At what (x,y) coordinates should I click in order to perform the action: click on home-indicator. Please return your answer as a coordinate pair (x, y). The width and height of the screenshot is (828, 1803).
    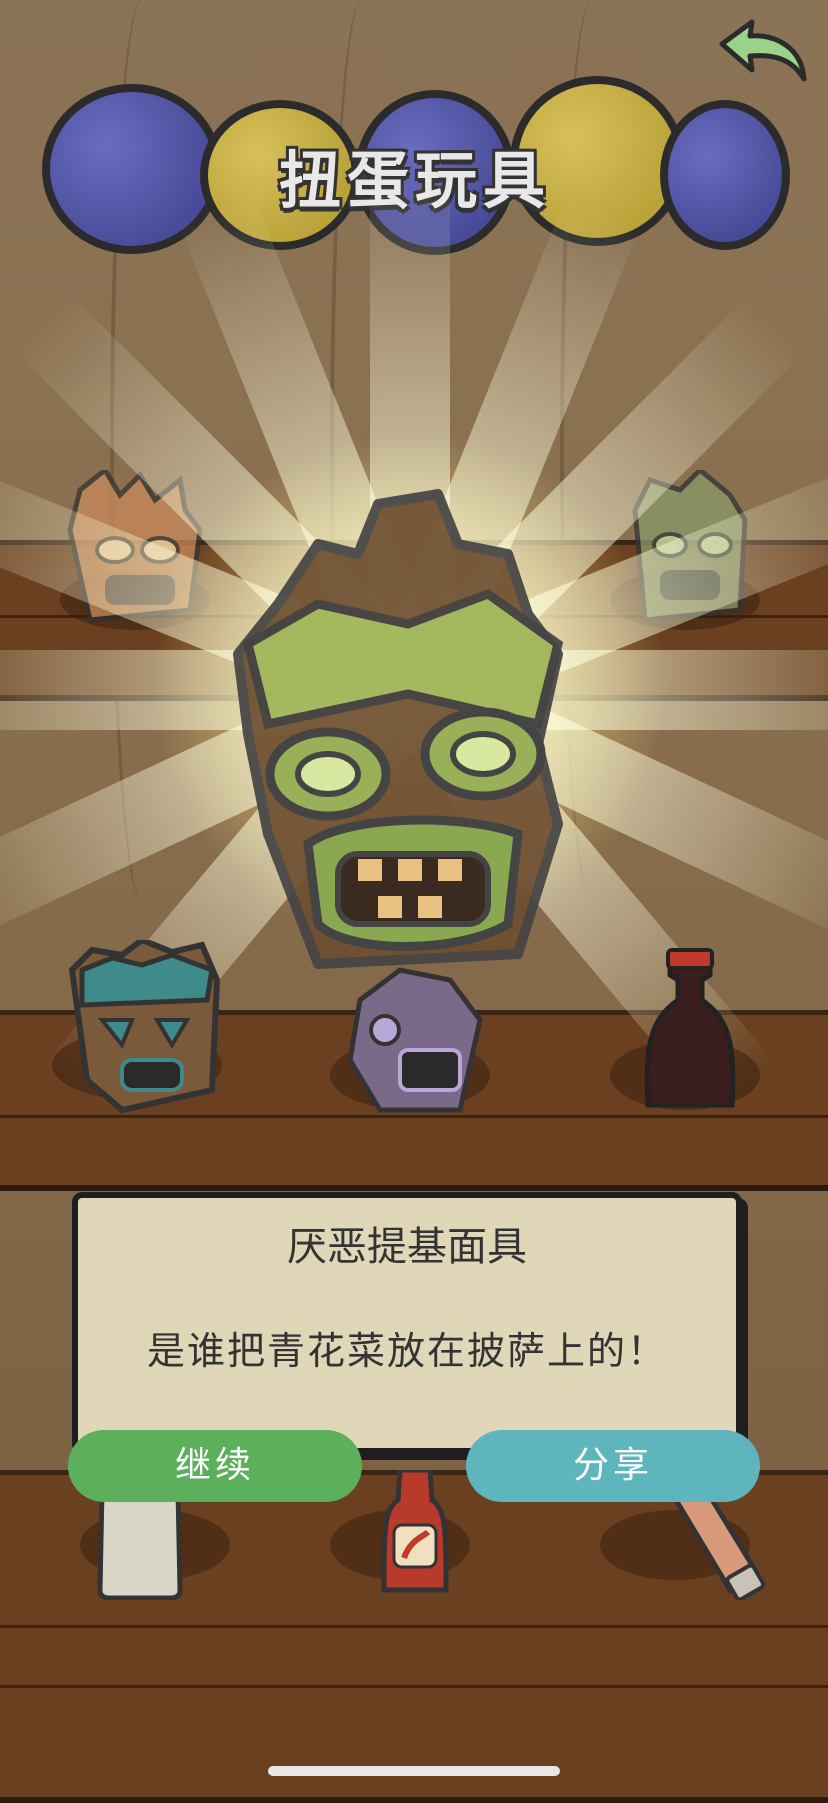
    Looking at the image, I should click on (414, 1771).